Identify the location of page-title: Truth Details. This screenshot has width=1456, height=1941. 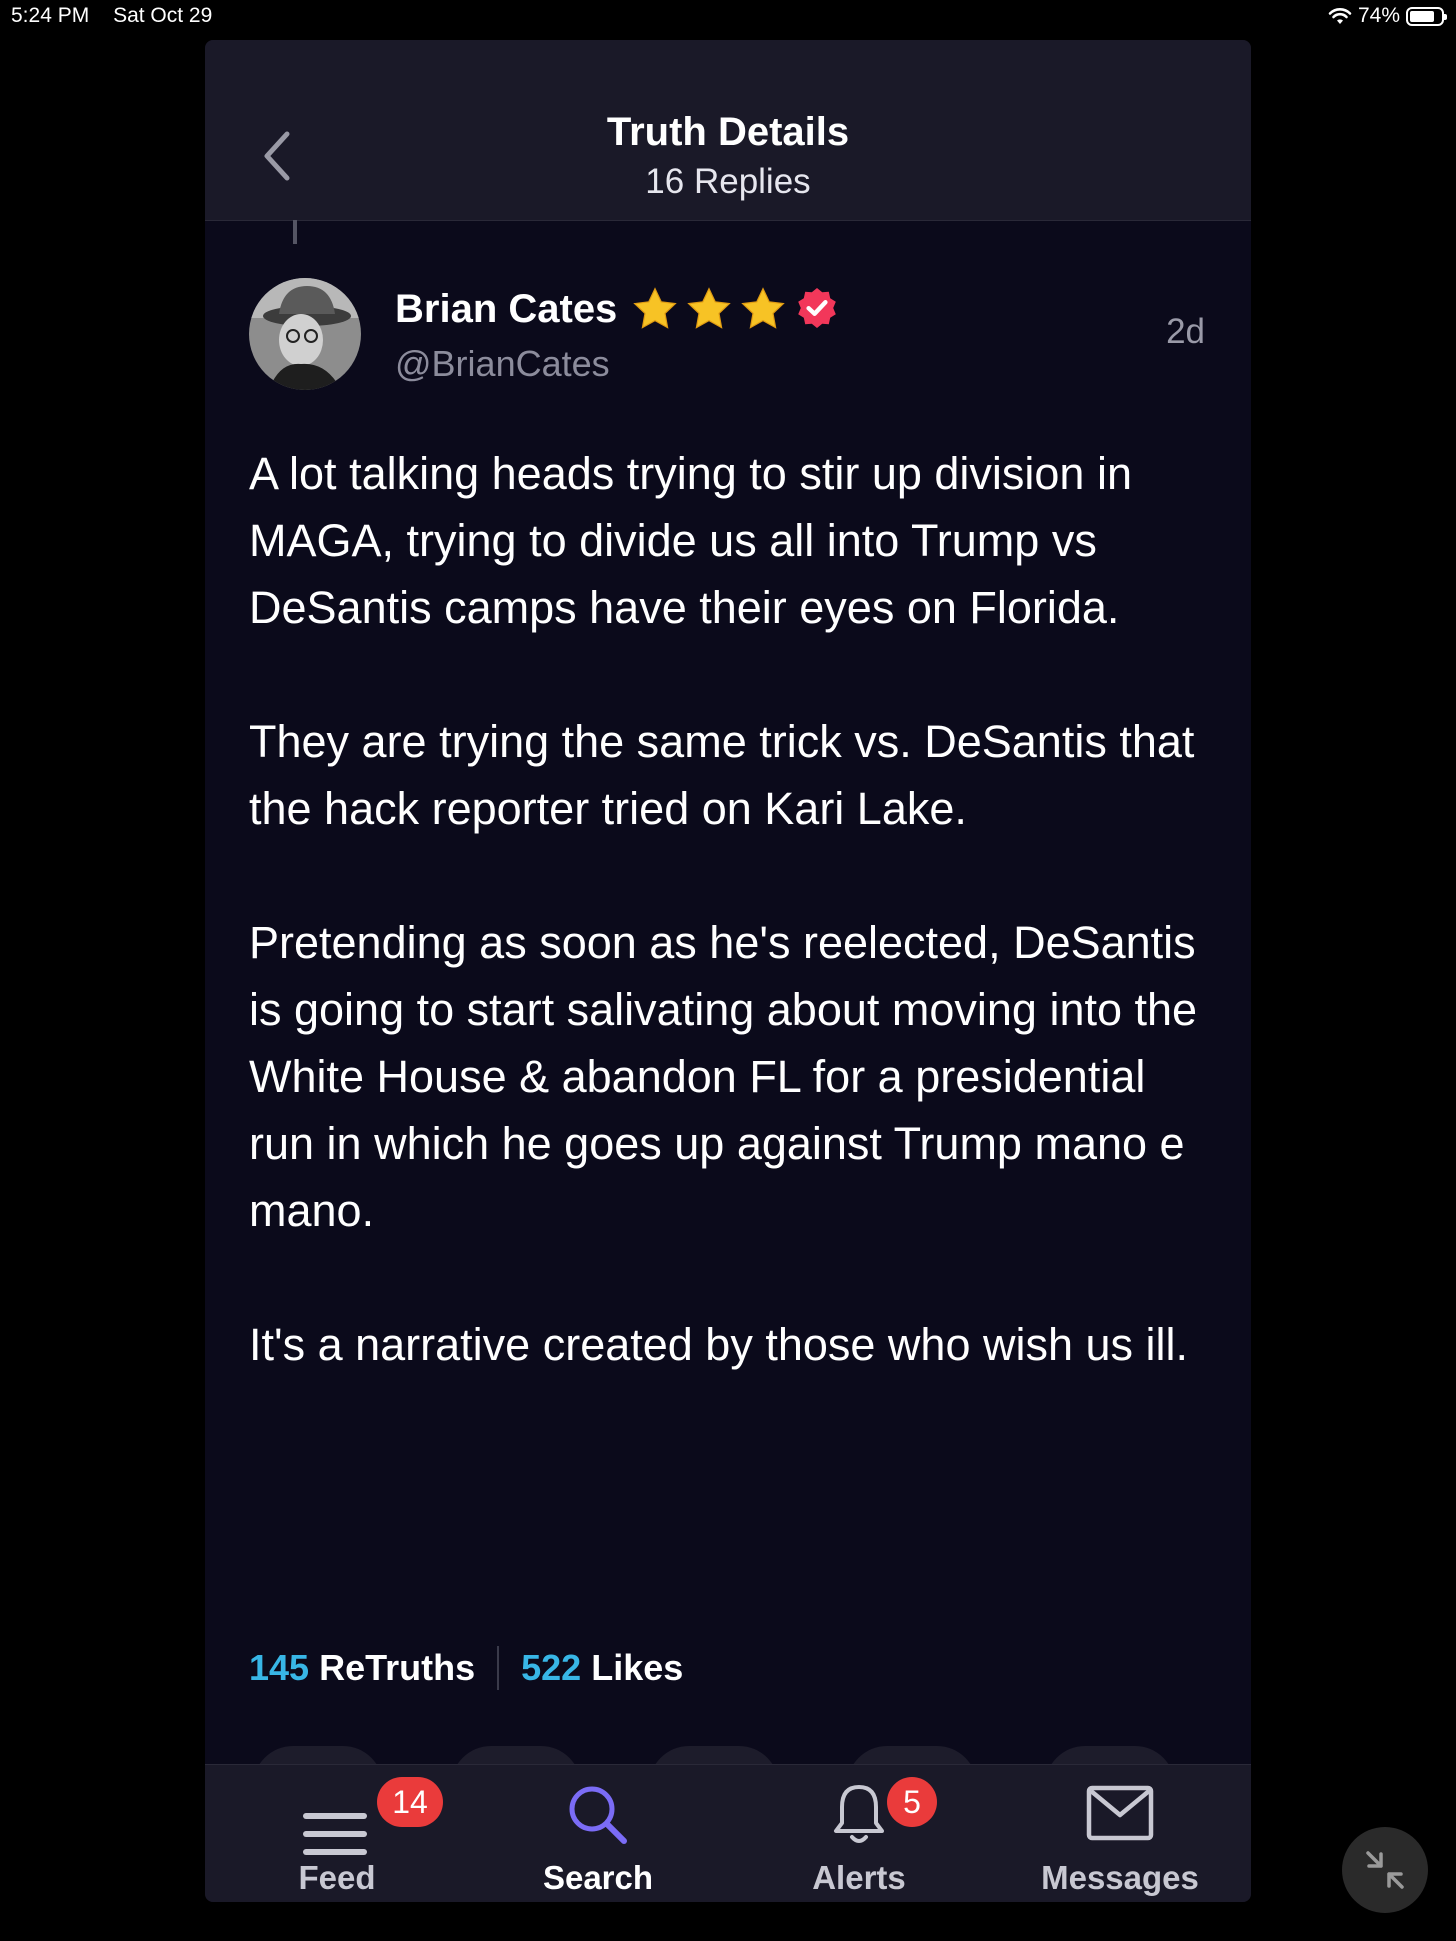
(728, 132).